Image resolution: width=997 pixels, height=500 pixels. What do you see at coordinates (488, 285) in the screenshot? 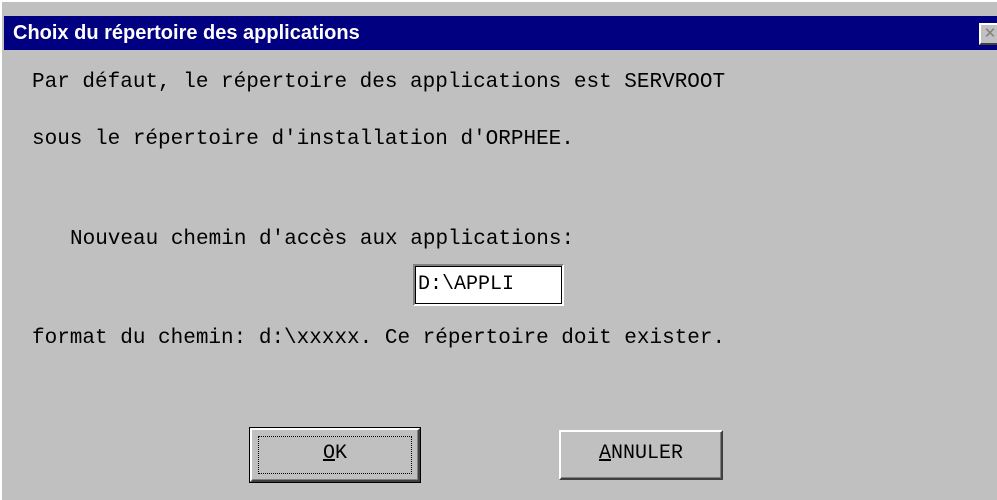
I see `path-input: D:\APPLI` at bounding box center [488, 285].